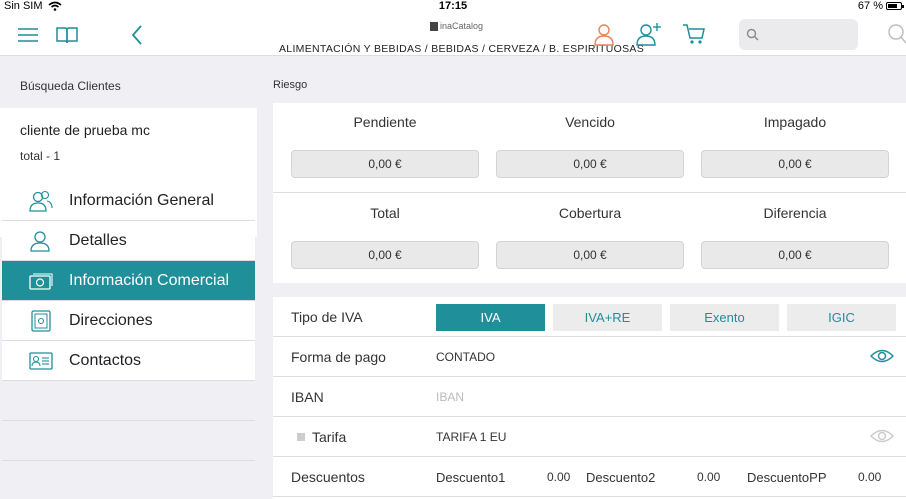 This screenshot has width=906, height=499. What do you see at coordinates (141, 200) in the screenshot?
I see `sidebar-item-label: Información General` at bounding box center [141, 200].